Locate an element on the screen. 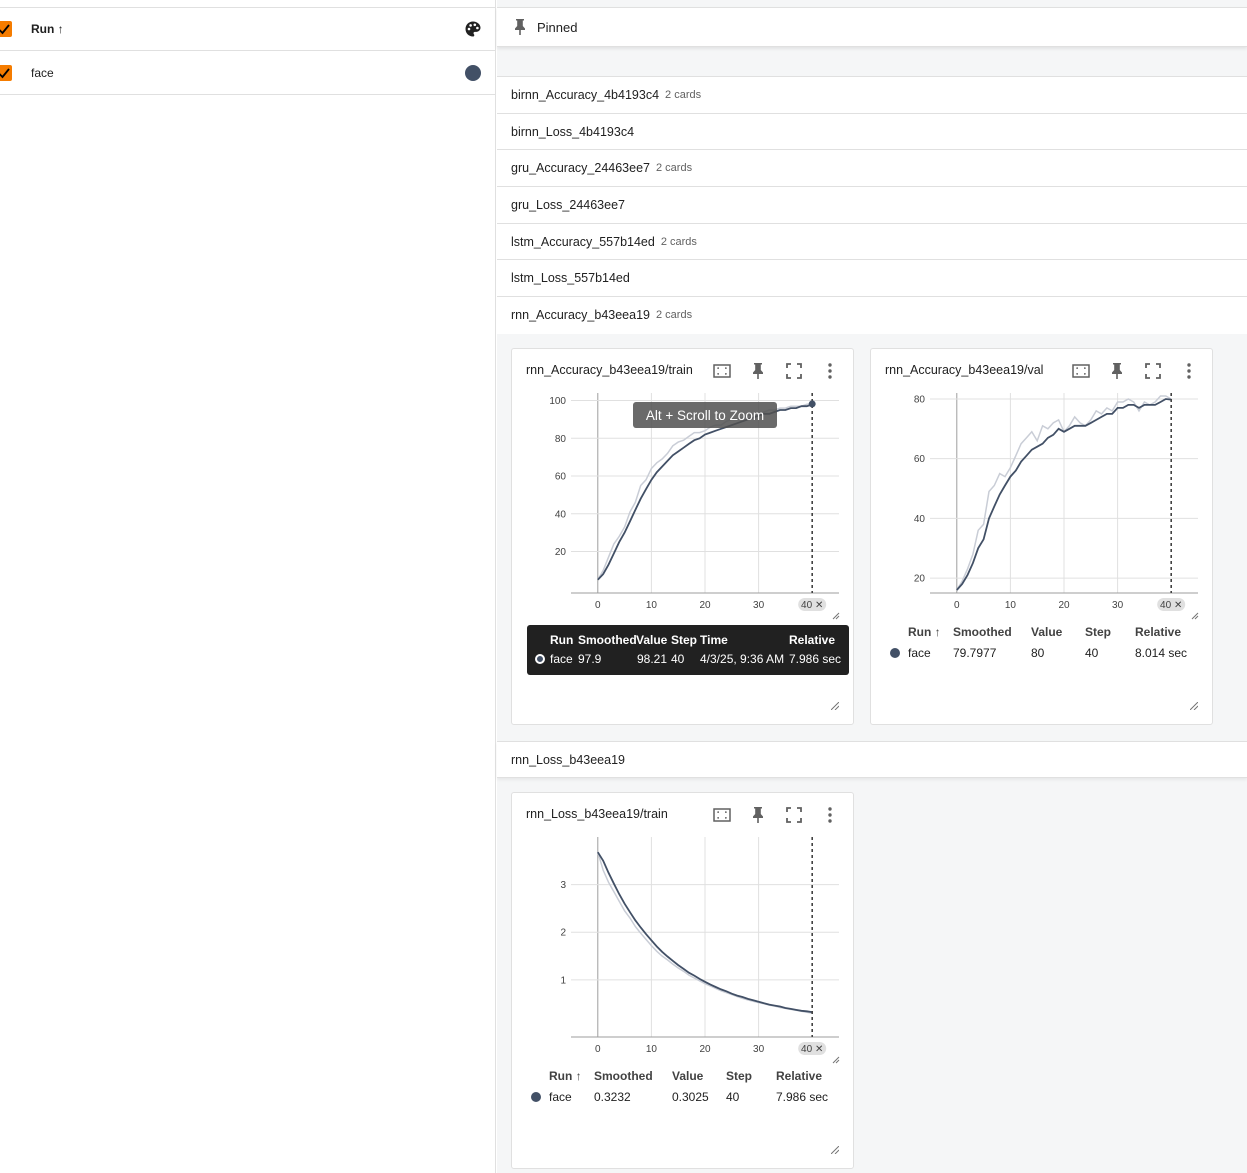 The width and height of the screenshot is (1247, 1173). checkmark-icon is located at coordinates (5, 73).